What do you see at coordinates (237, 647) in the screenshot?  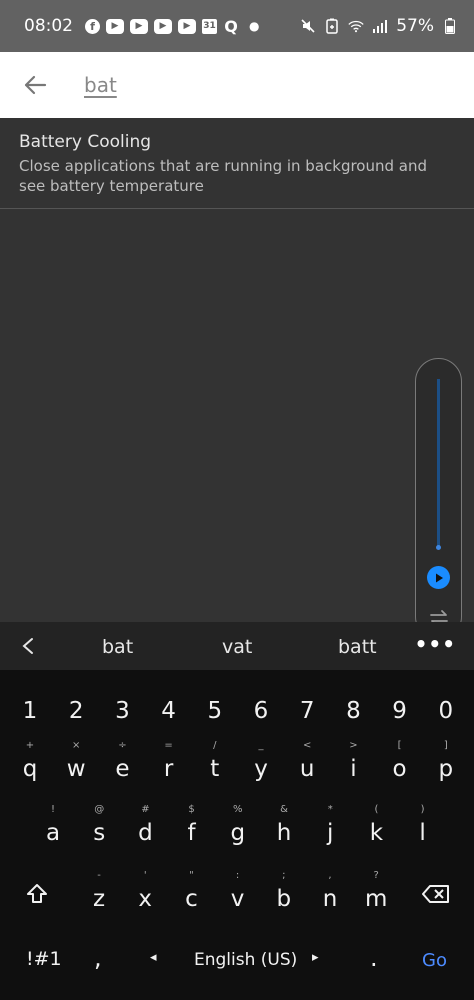 I see `suggestion-2: vat` at bounding box center [237, 647].